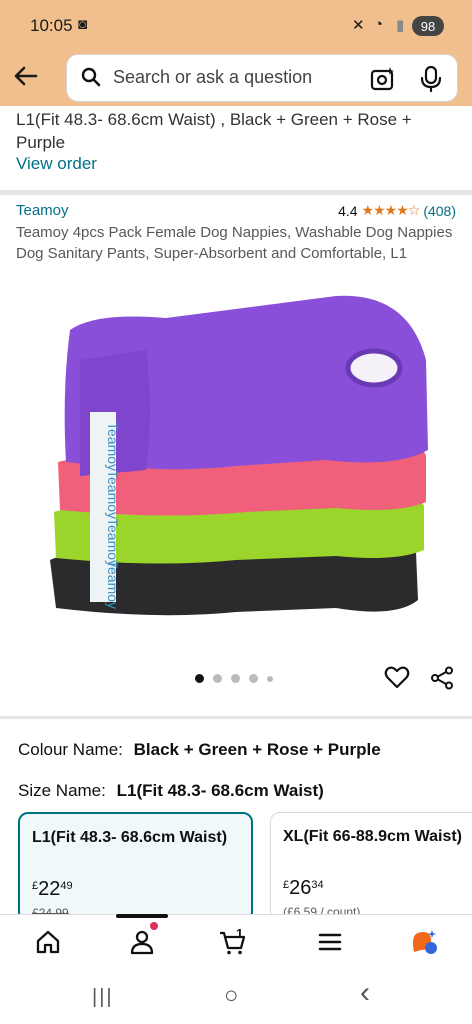  What do you see at coordinates (48, 942) in the screenshot?
I see `home-icon` at bounding box center [48, 942].